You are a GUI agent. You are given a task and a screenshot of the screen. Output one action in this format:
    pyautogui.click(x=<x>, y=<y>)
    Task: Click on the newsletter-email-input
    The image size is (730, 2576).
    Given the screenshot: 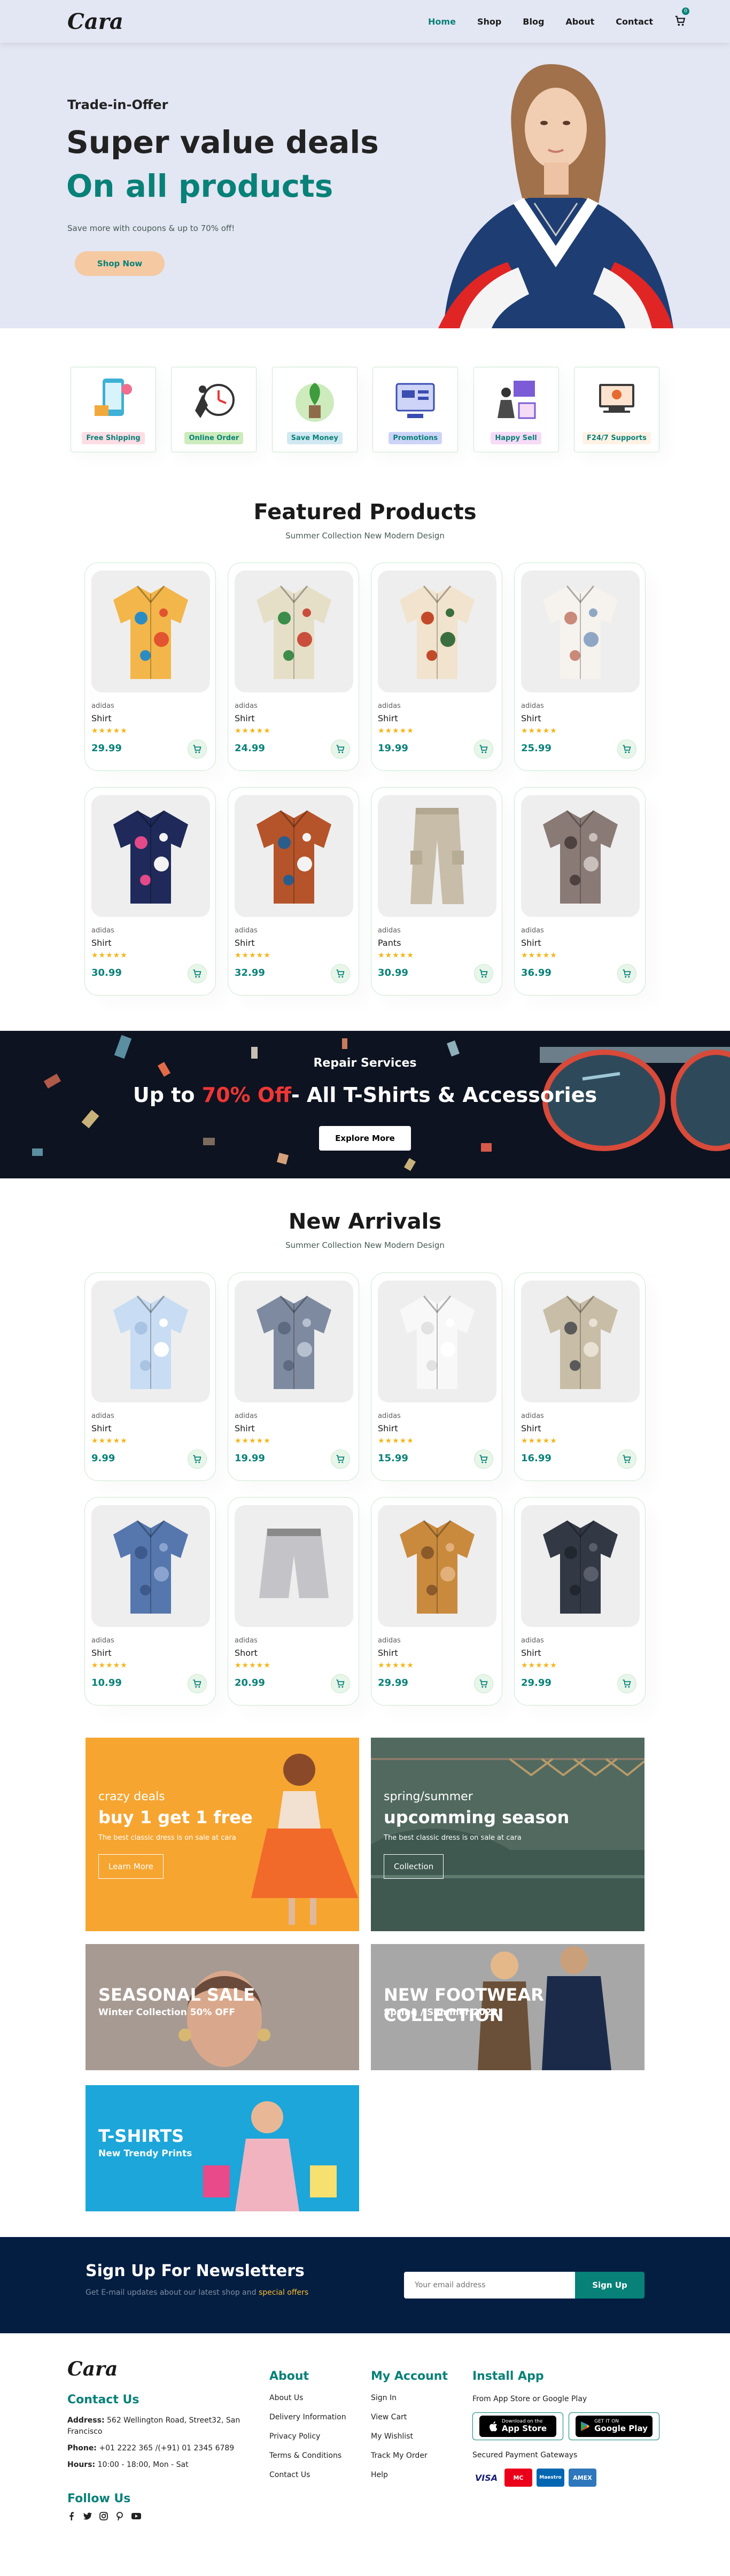 What is the action you would take?
    pyautogui.click(x=490, y=2285)
    